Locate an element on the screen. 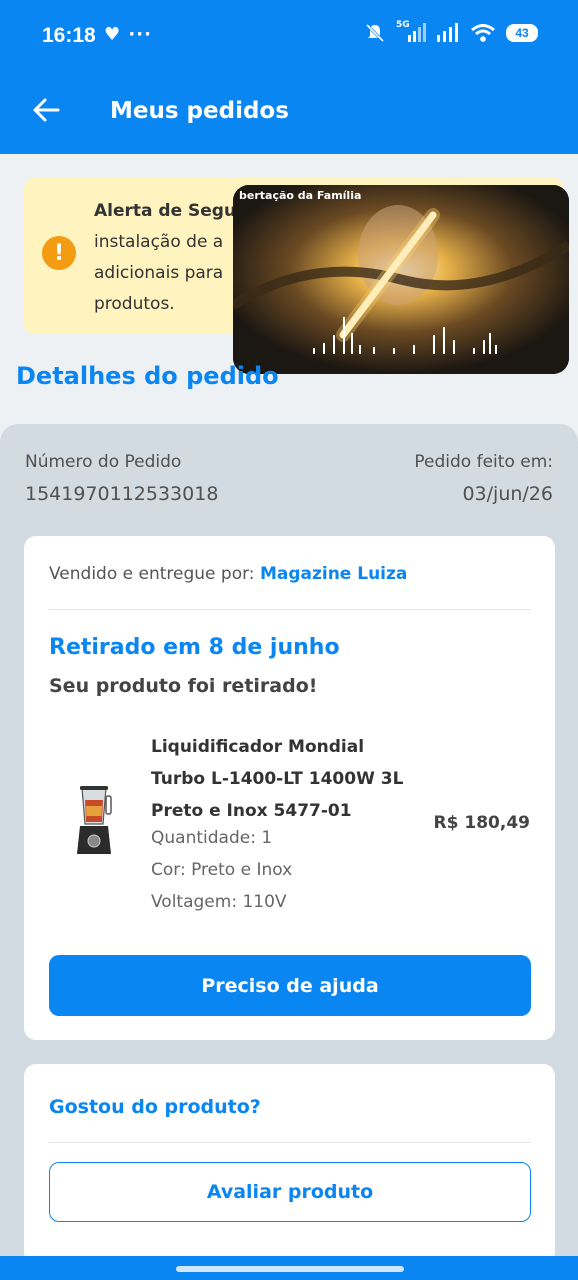 The image size is (578, 1280). video-overlay: bertação da Família is located at coordinates (401, 279).